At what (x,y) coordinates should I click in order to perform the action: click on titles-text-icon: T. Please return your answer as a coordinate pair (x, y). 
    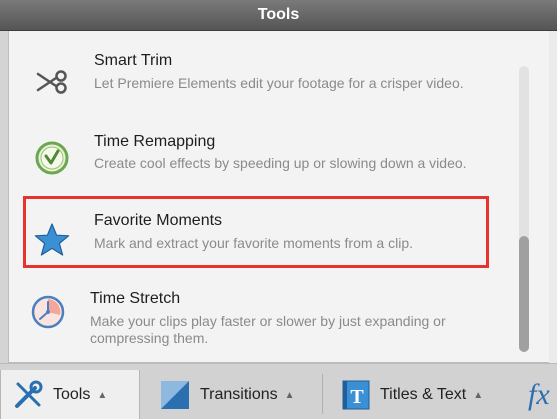
    Looking at the image, I should click on (356, 395).